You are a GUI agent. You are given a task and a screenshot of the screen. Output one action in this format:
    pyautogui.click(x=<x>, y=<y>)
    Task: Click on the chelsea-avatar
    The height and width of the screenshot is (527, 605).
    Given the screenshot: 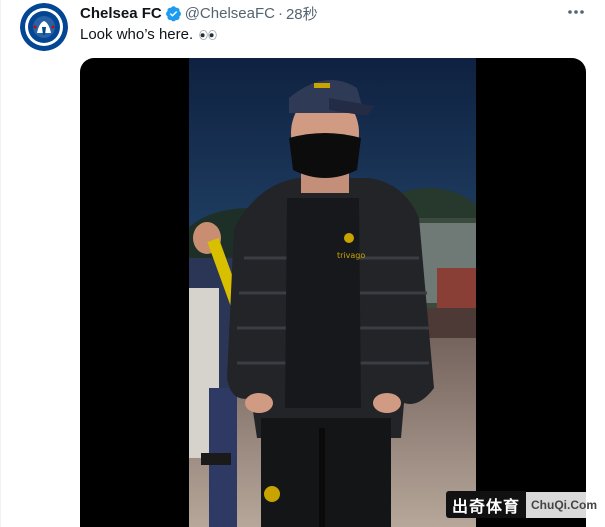 What is the action you would take?
    pyautogui.click(x=44, y=27)
    